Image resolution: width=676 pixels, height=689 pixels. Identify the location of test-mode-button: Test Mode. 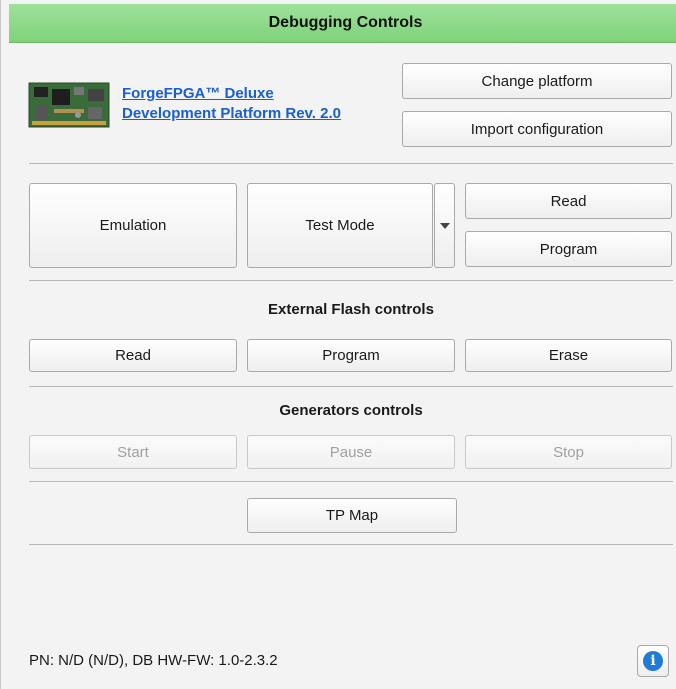
(340, 225).